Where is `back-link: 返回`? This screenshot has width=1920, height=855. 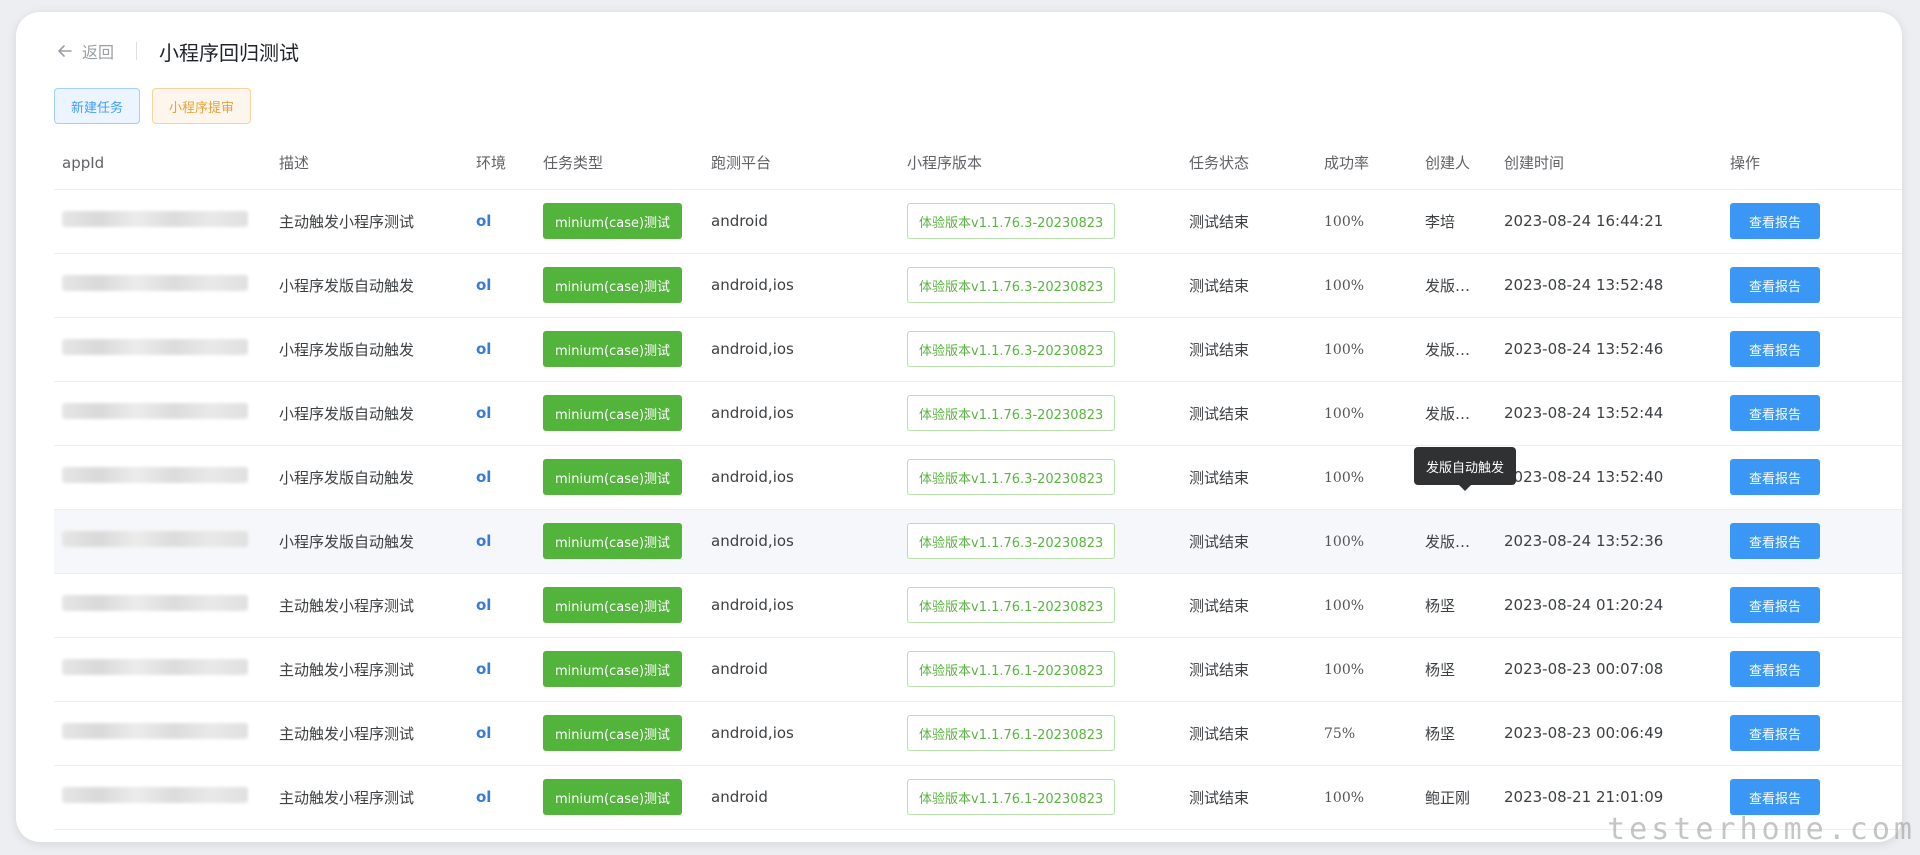 back-link: 返回 is located at coordinates (85, 51).